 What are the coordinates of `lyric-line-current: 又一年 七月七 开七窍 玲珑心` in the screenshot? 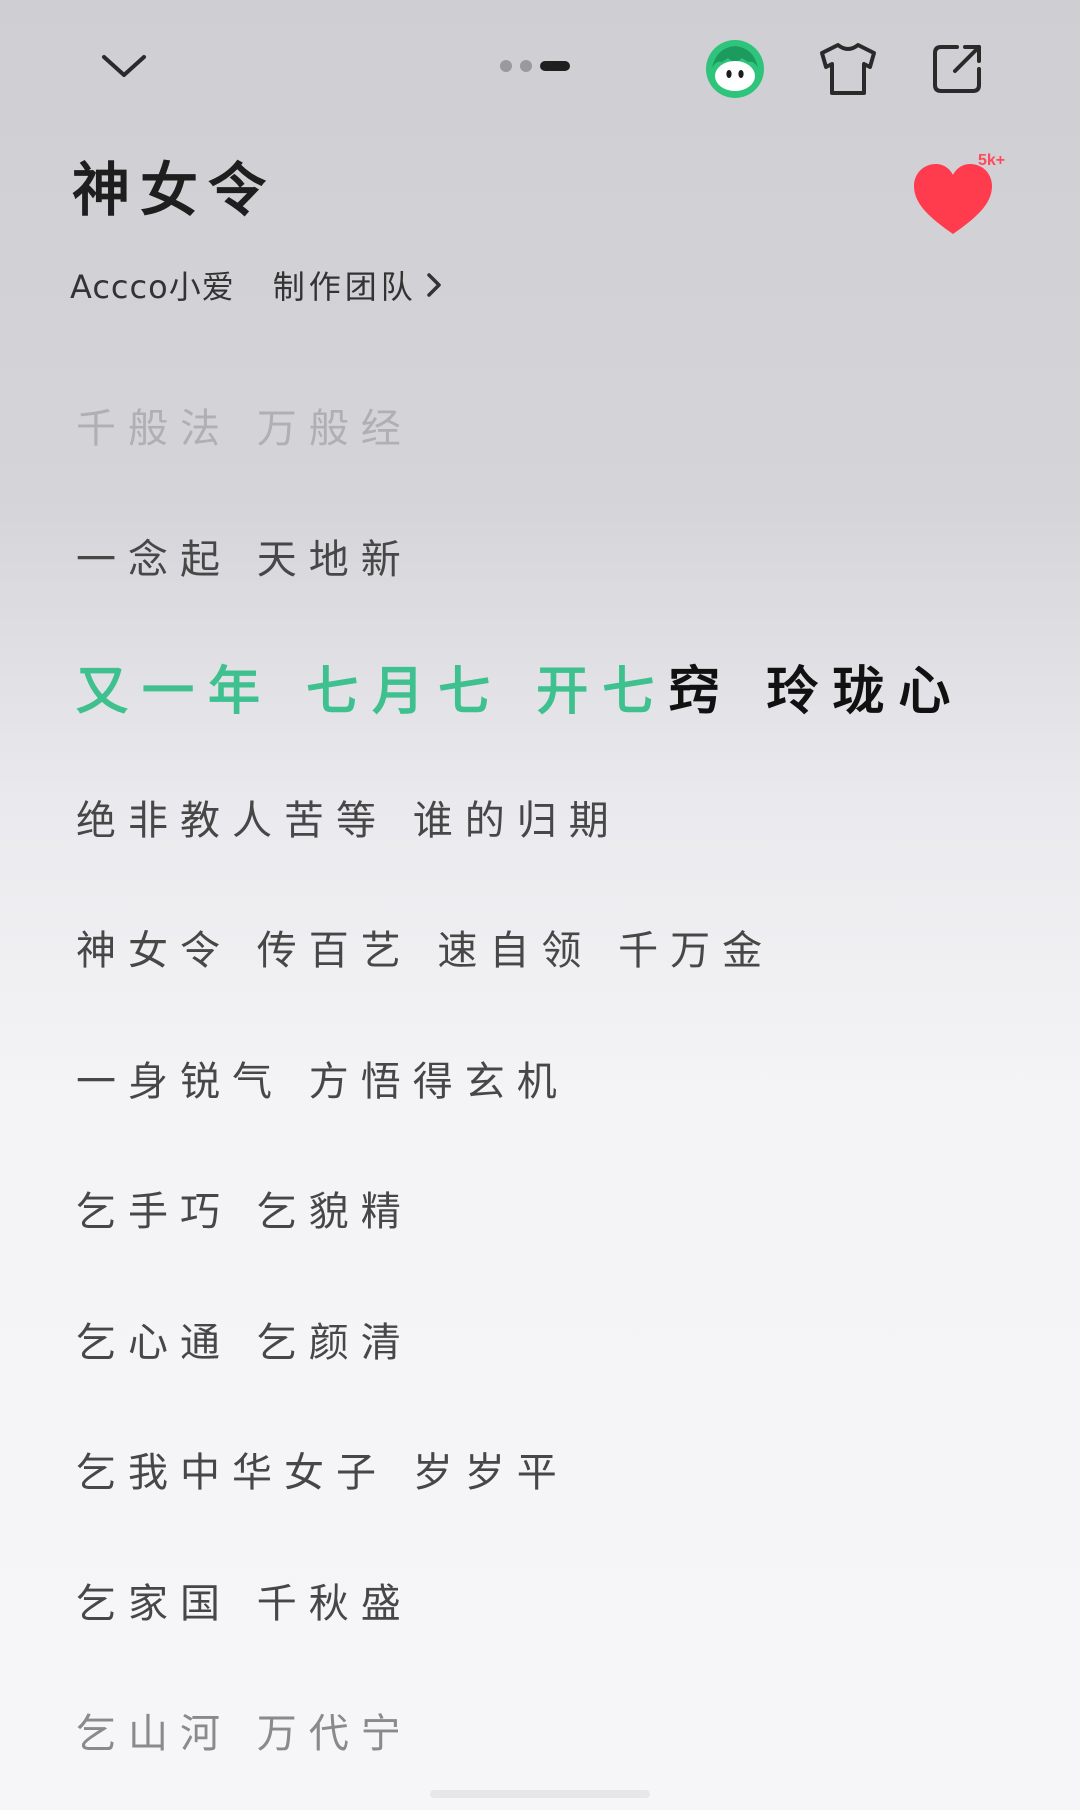 It's located at (566, 686).